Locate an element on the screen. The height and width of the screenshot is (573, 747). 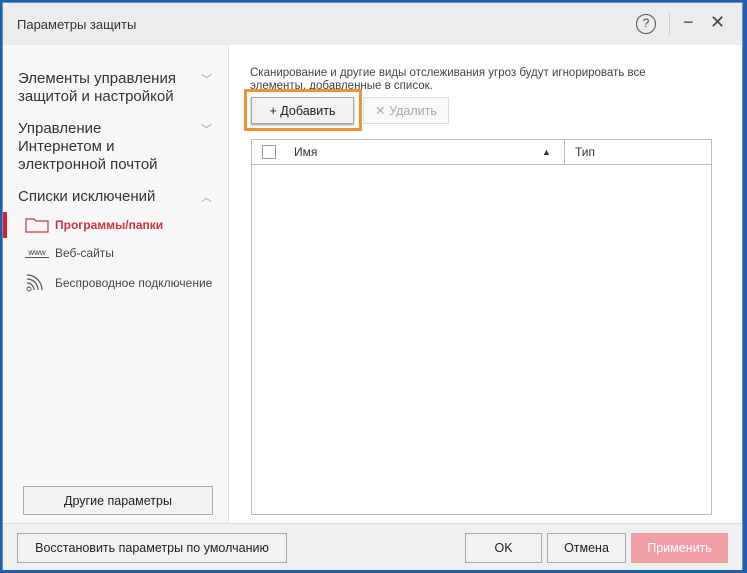
title-bar: Параметры защиты ? − ✕ is located at coordinates (372, 24).